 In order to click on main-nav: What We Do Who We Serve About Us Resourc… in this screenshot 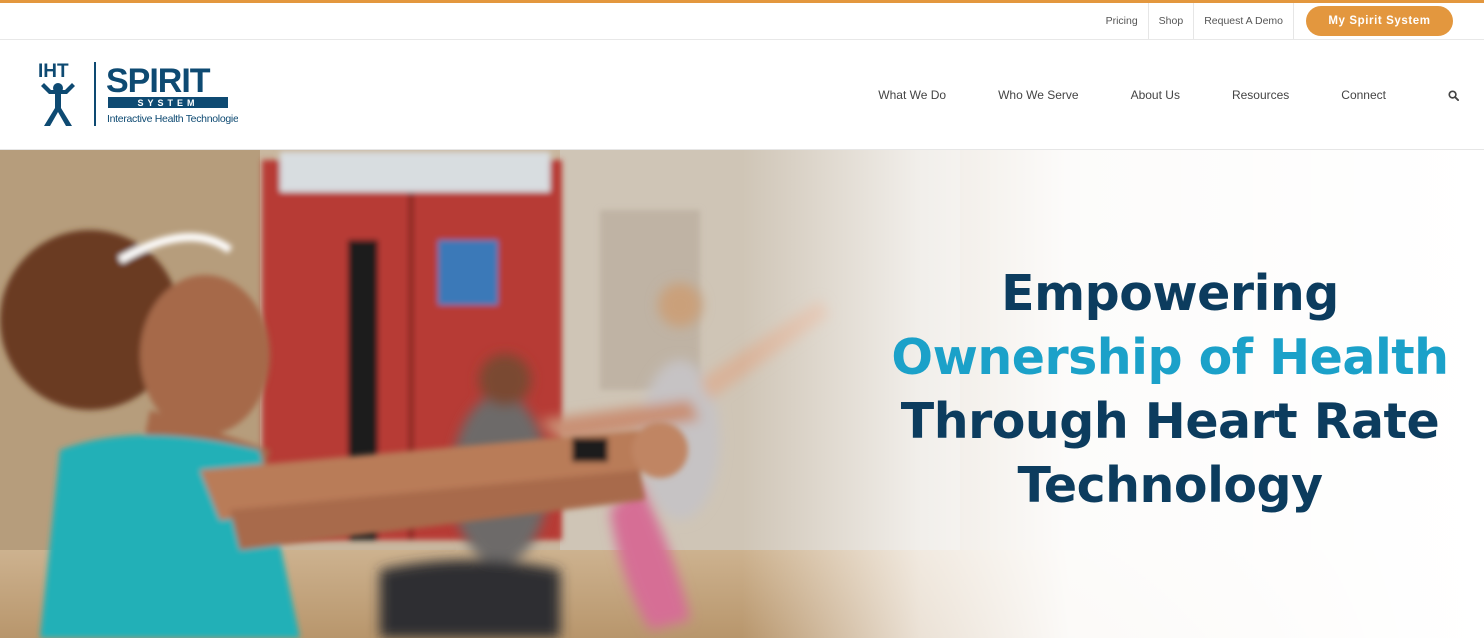, I will do `click(1181, 95)`.